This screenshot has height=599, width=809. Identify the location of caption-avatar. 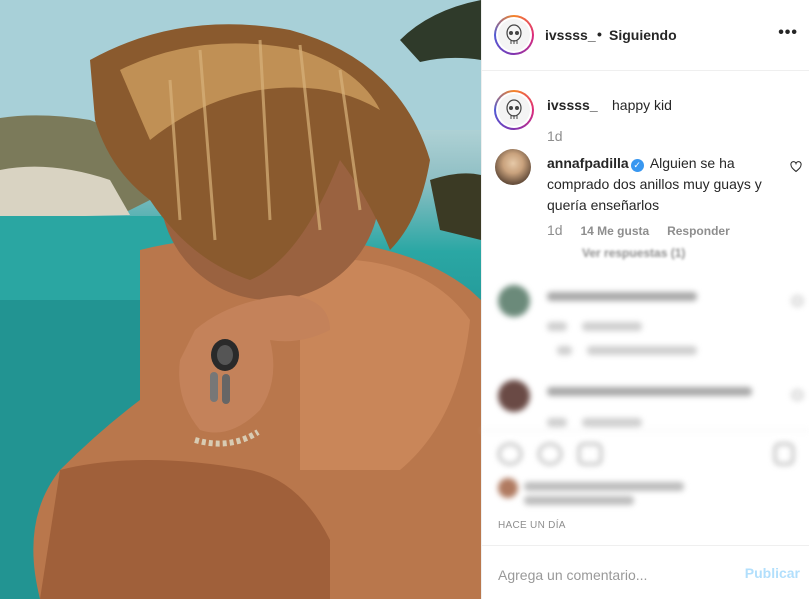
(514, 110).